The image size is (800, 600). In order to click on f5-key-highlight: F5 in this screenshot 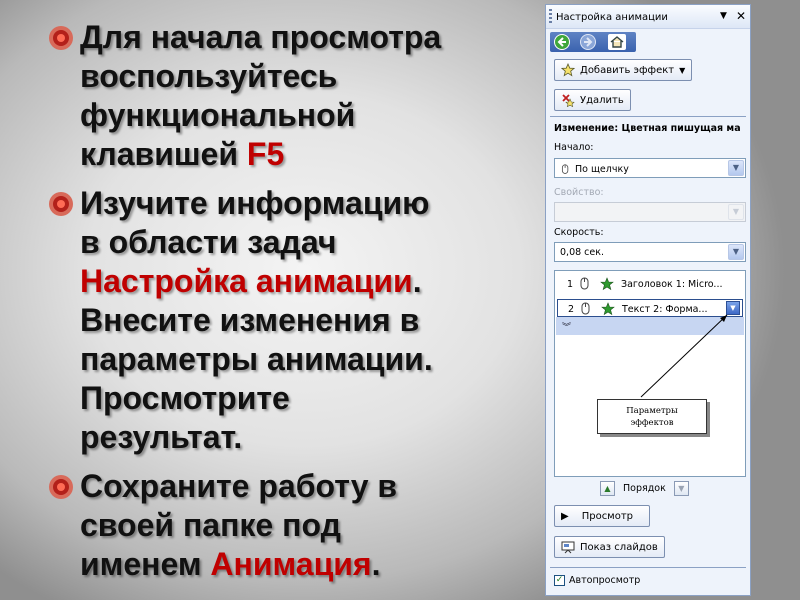, I will do `click(265, 154)`.